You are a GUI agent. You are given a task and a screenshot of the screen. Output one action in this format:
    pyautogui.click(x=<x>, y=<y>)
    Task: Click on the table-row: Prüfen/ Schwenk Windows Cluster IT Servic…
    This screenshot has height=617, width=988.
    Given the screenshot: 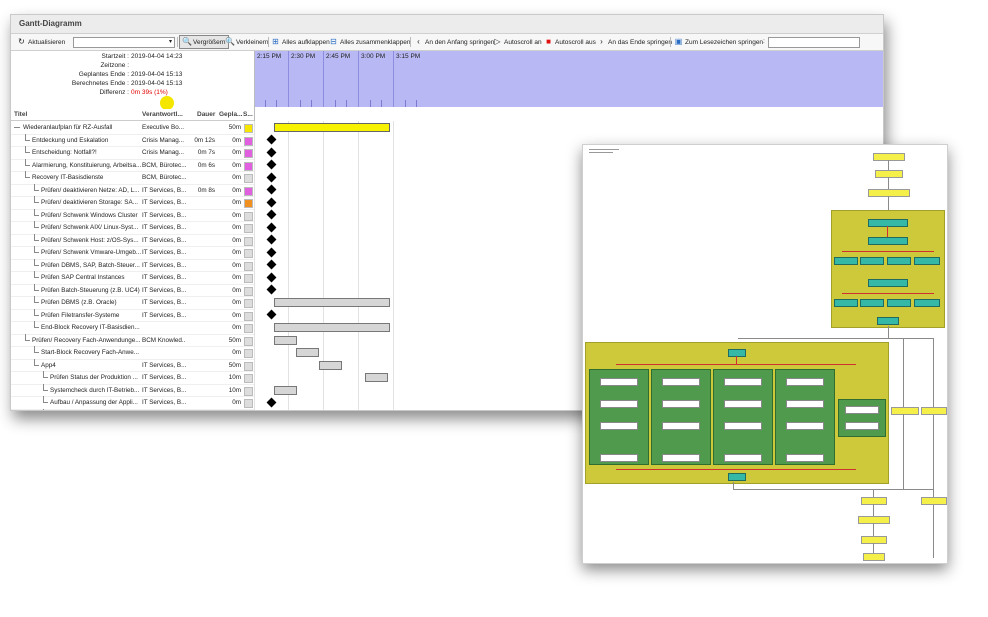 What is the action you would take?
    pyautogui.click(x=132, y=215)
    